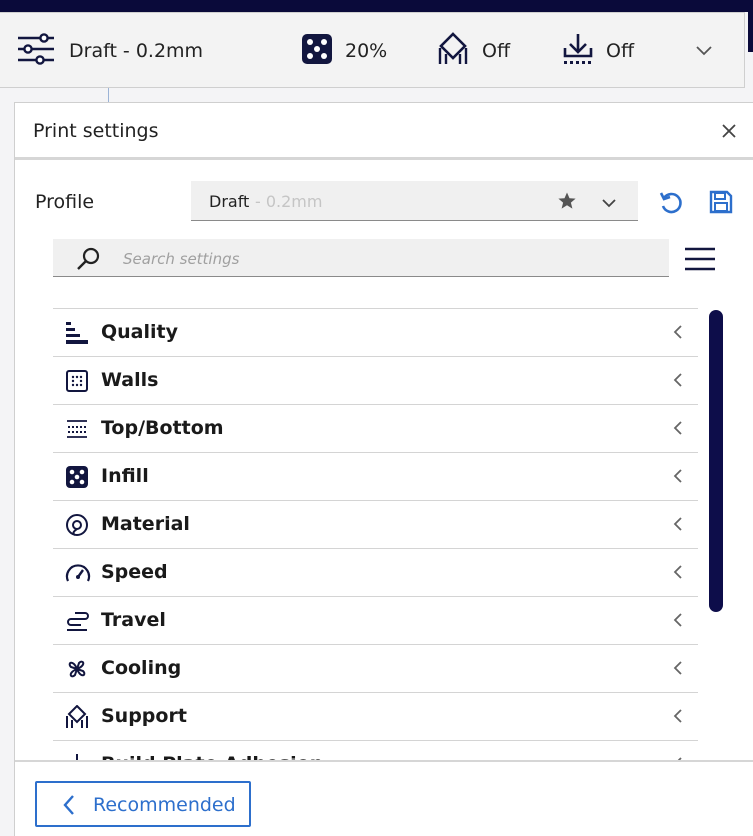 Image resolution: width=753 pixels, height=836 pixels. Describe the element at coordinates (77, 669) in the screenshot. I see `fan-icon` at that location.